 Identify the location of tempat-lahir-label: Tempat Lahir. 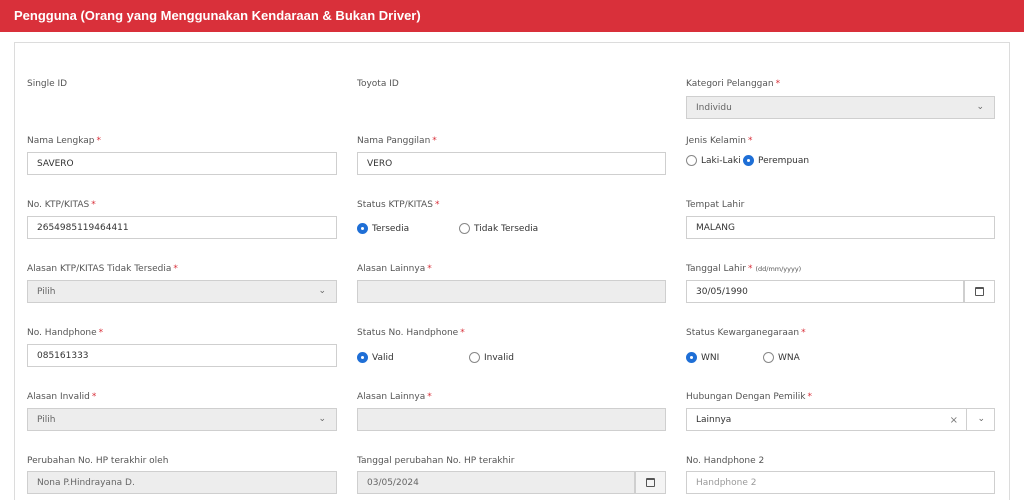
(715, 205).